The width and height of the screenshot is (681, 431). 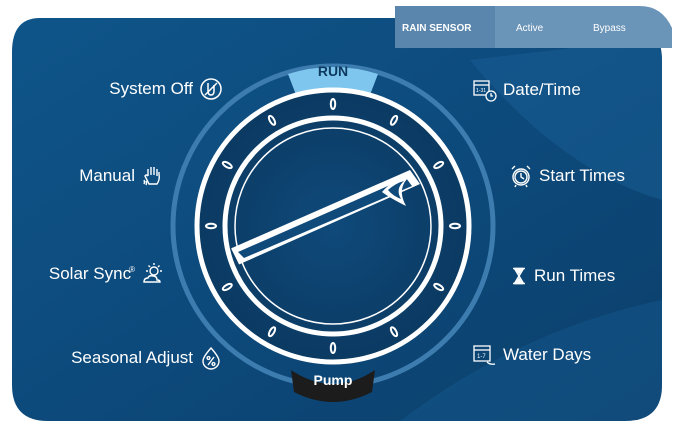 I want to click on position-start-times: Start Times, so click(x=567, y=176).